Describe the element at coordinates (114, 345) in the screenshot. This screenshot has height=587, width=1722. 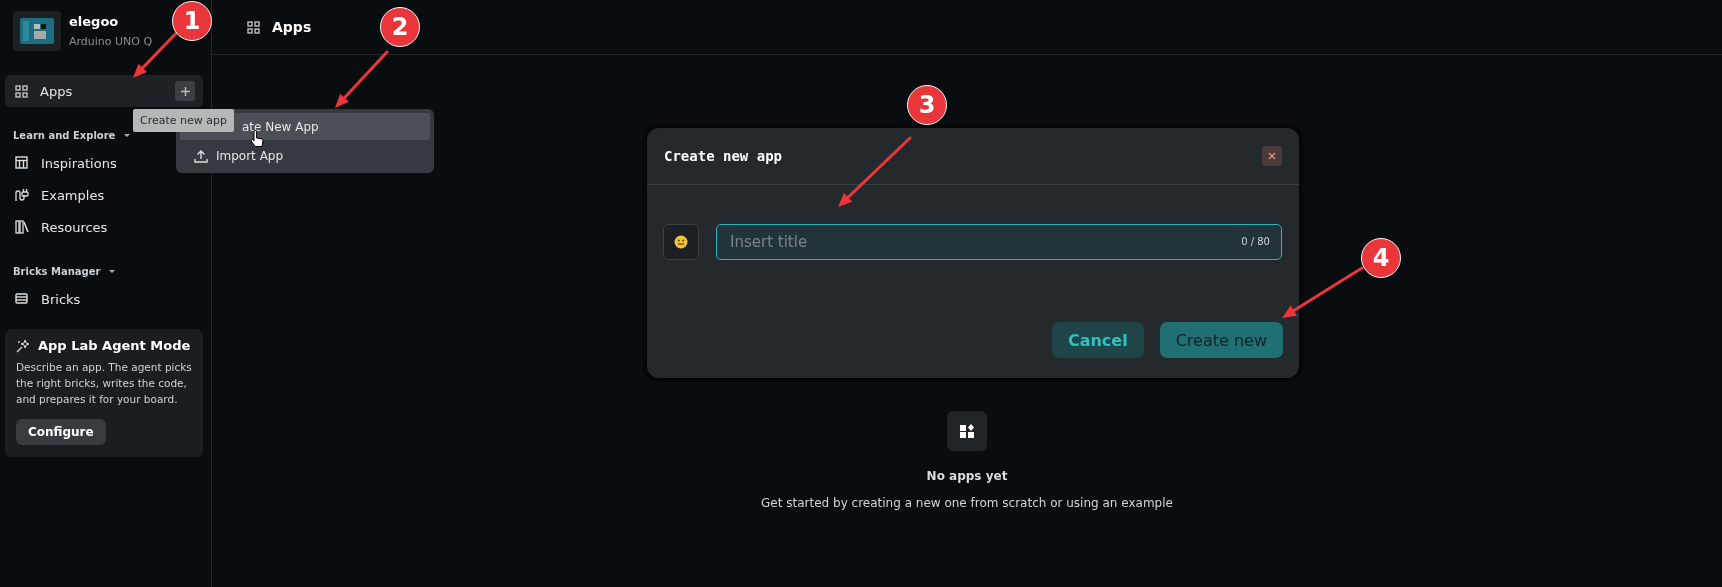
I see `agent-title: App Lab Agent Mode` at that location.